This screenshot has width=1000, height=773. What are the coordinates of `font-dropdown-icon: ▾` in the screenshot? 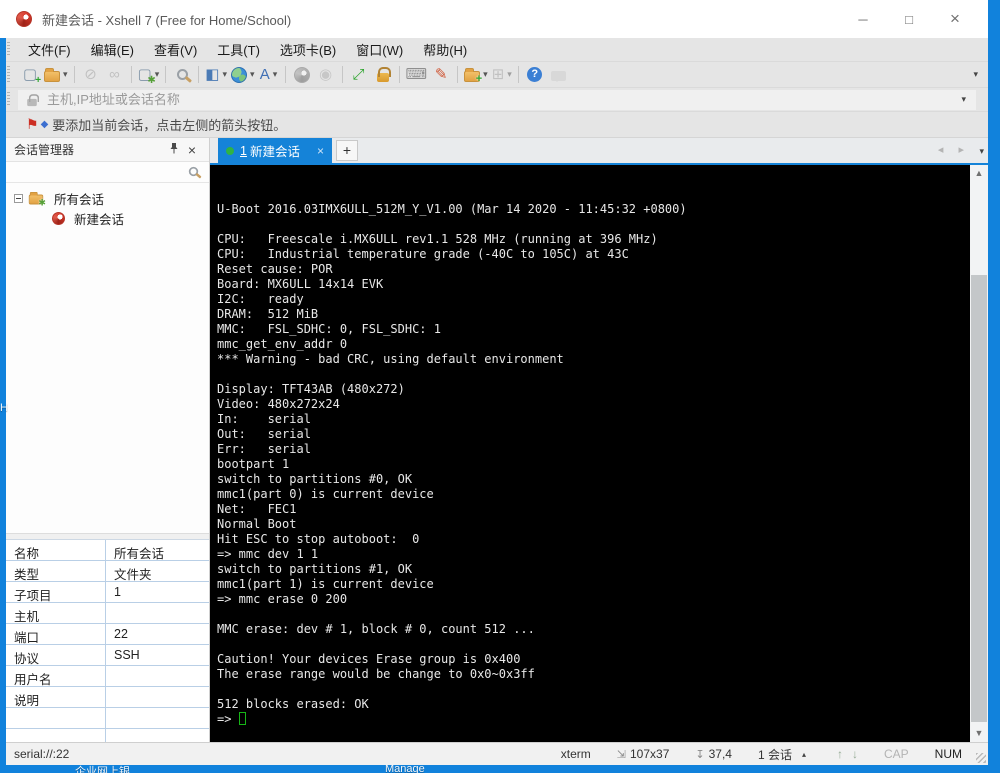 It's located at (275, 74).